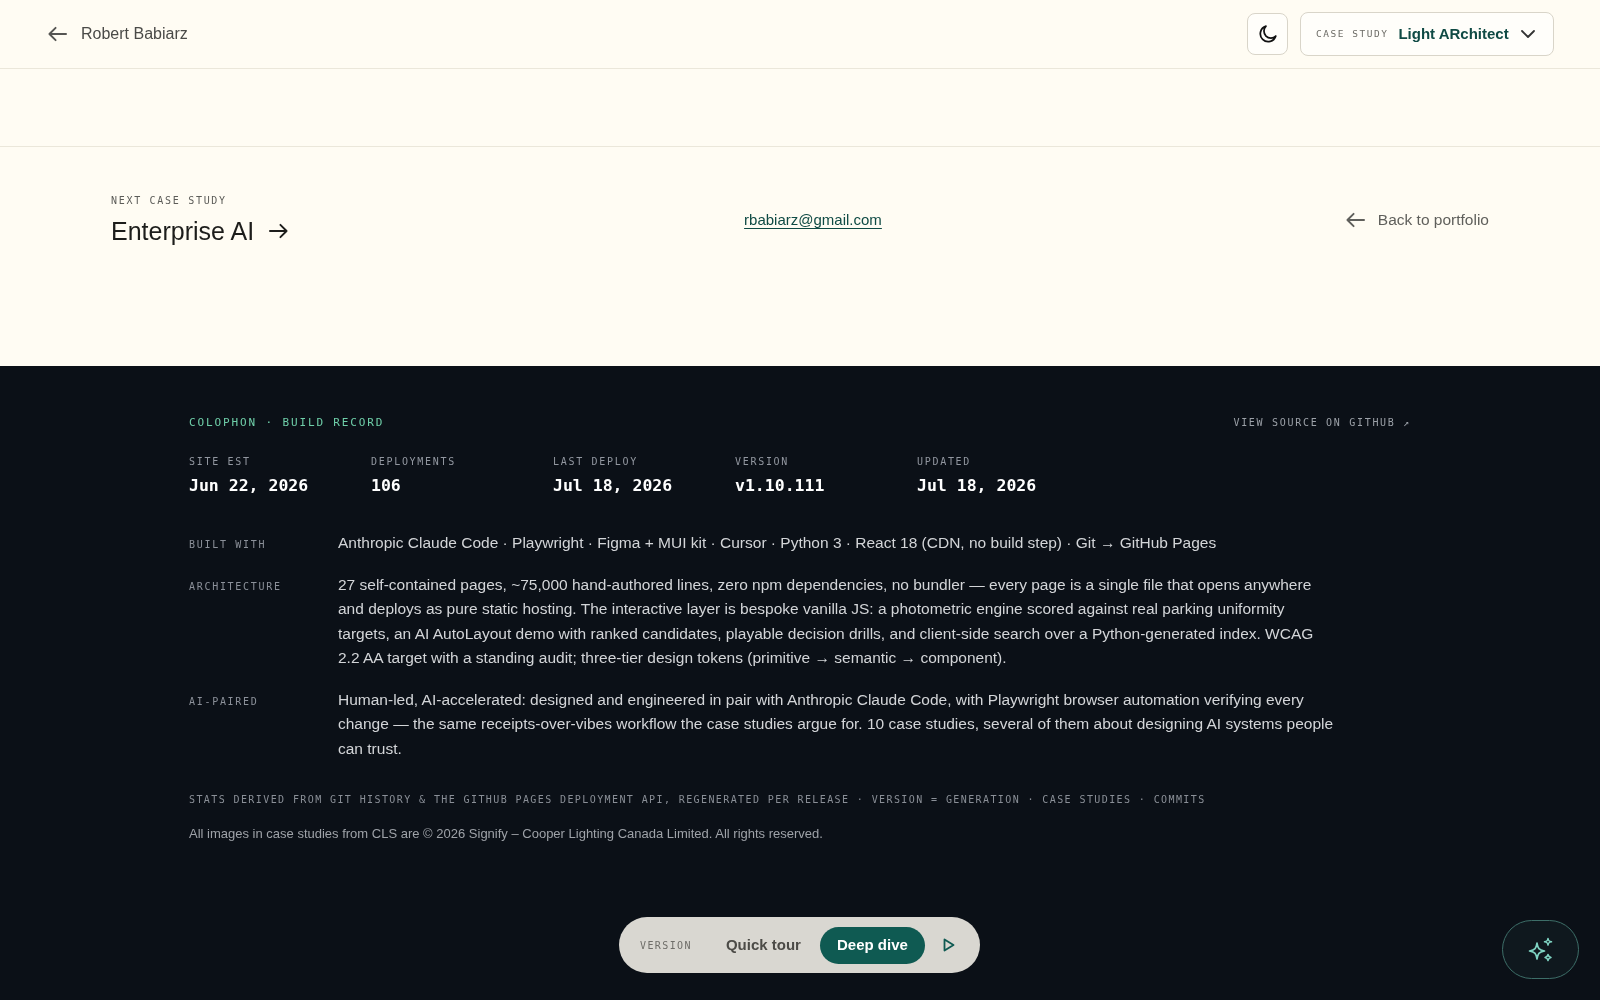 The height and width of the screenshot is (1000, 1600). I want to click on view-source-link: VIEW SOURCE ON GITHUB ↗, so click(1322, 423).